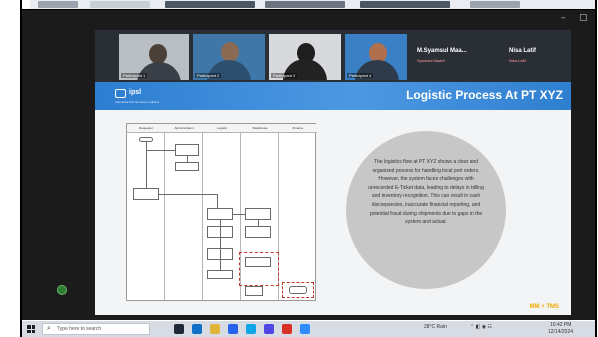  What do you see at coordinates (233, 329) in the screenshot?
I see `store-icon` at bounding box center [233, 329].